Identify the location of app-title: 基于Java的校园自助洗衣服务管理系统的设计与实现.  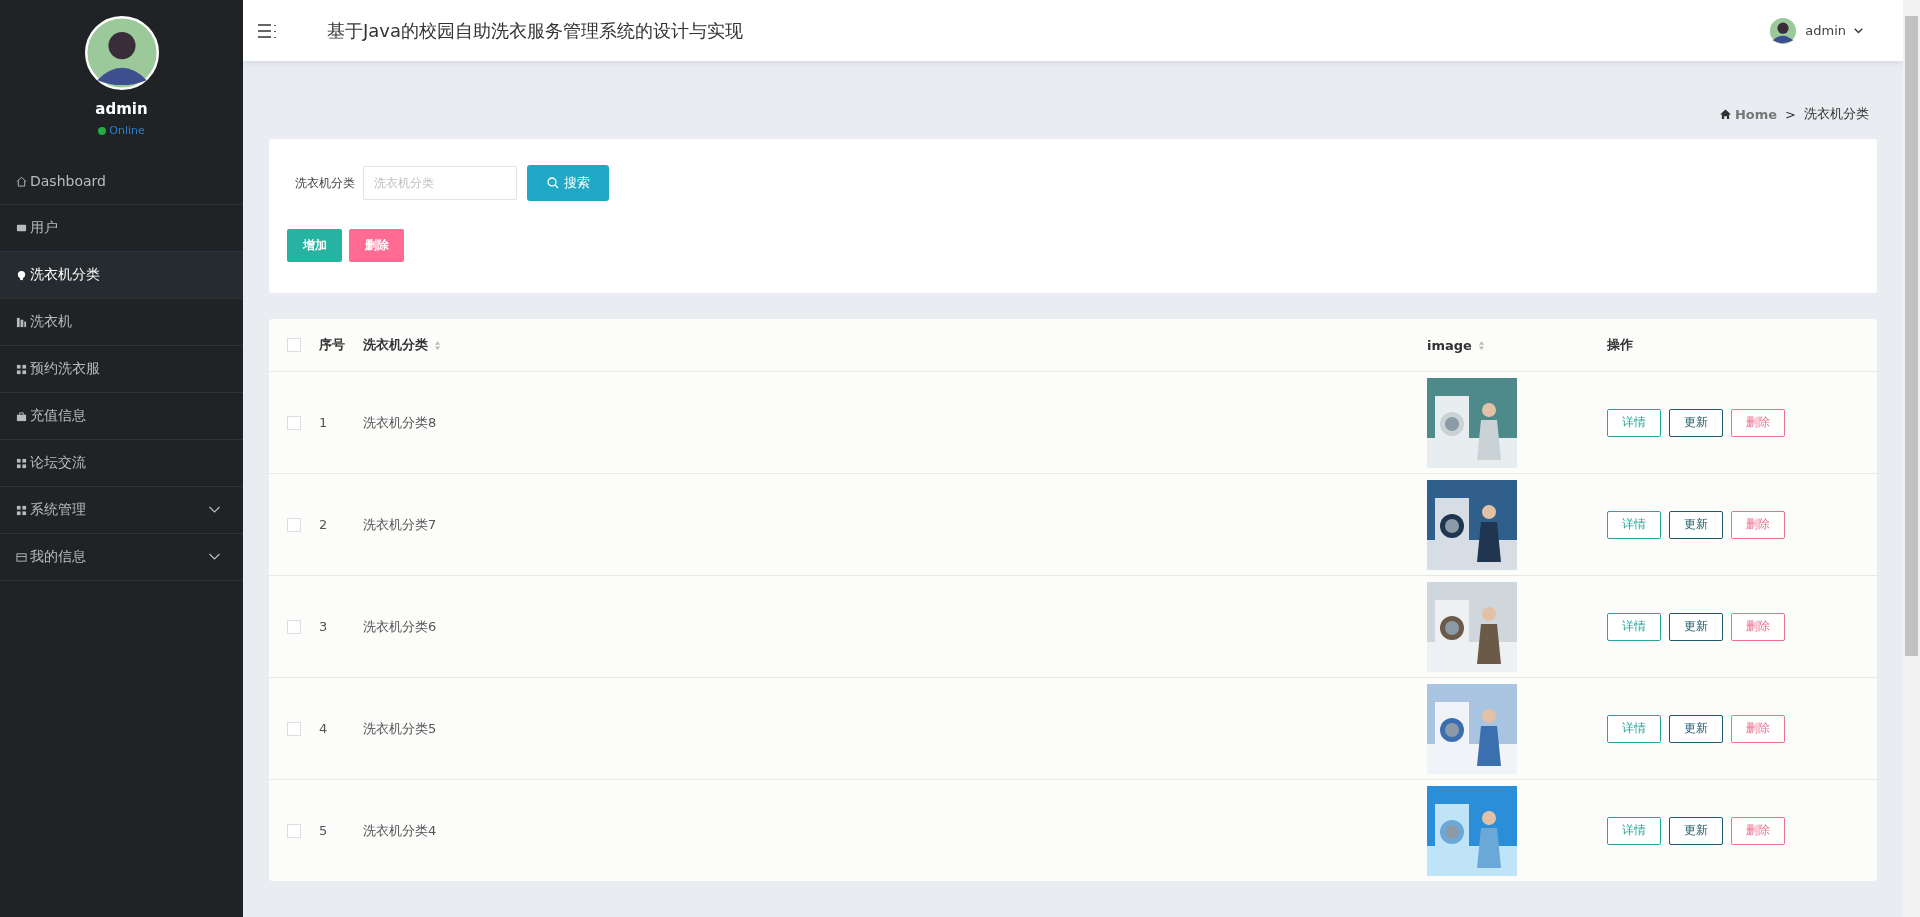
(536, 30).